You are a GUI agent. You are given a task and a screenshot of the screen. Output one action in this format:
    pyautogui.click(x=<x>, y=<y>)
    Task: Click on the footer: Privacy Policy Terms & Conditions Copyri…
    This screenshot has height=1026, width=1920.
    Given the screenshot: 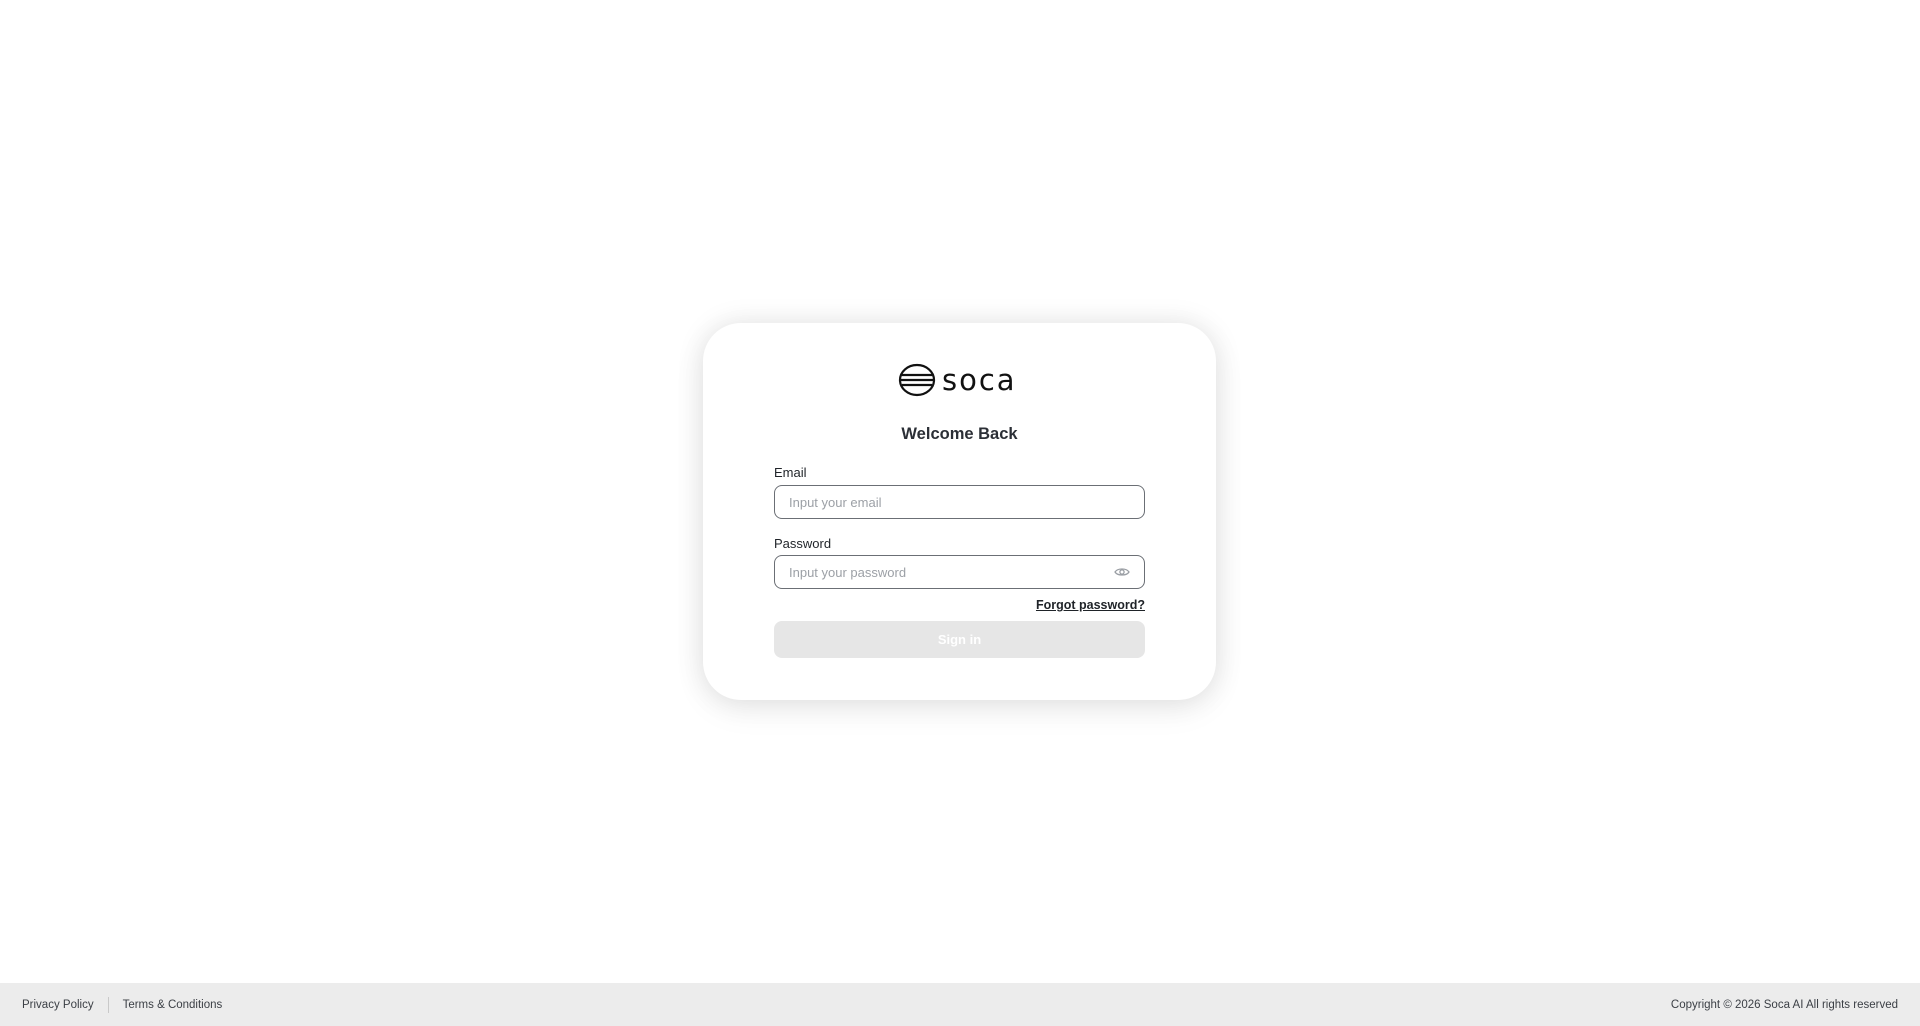 What is the action you would take?
    pyautogui.click(x=960, y=1004)
    